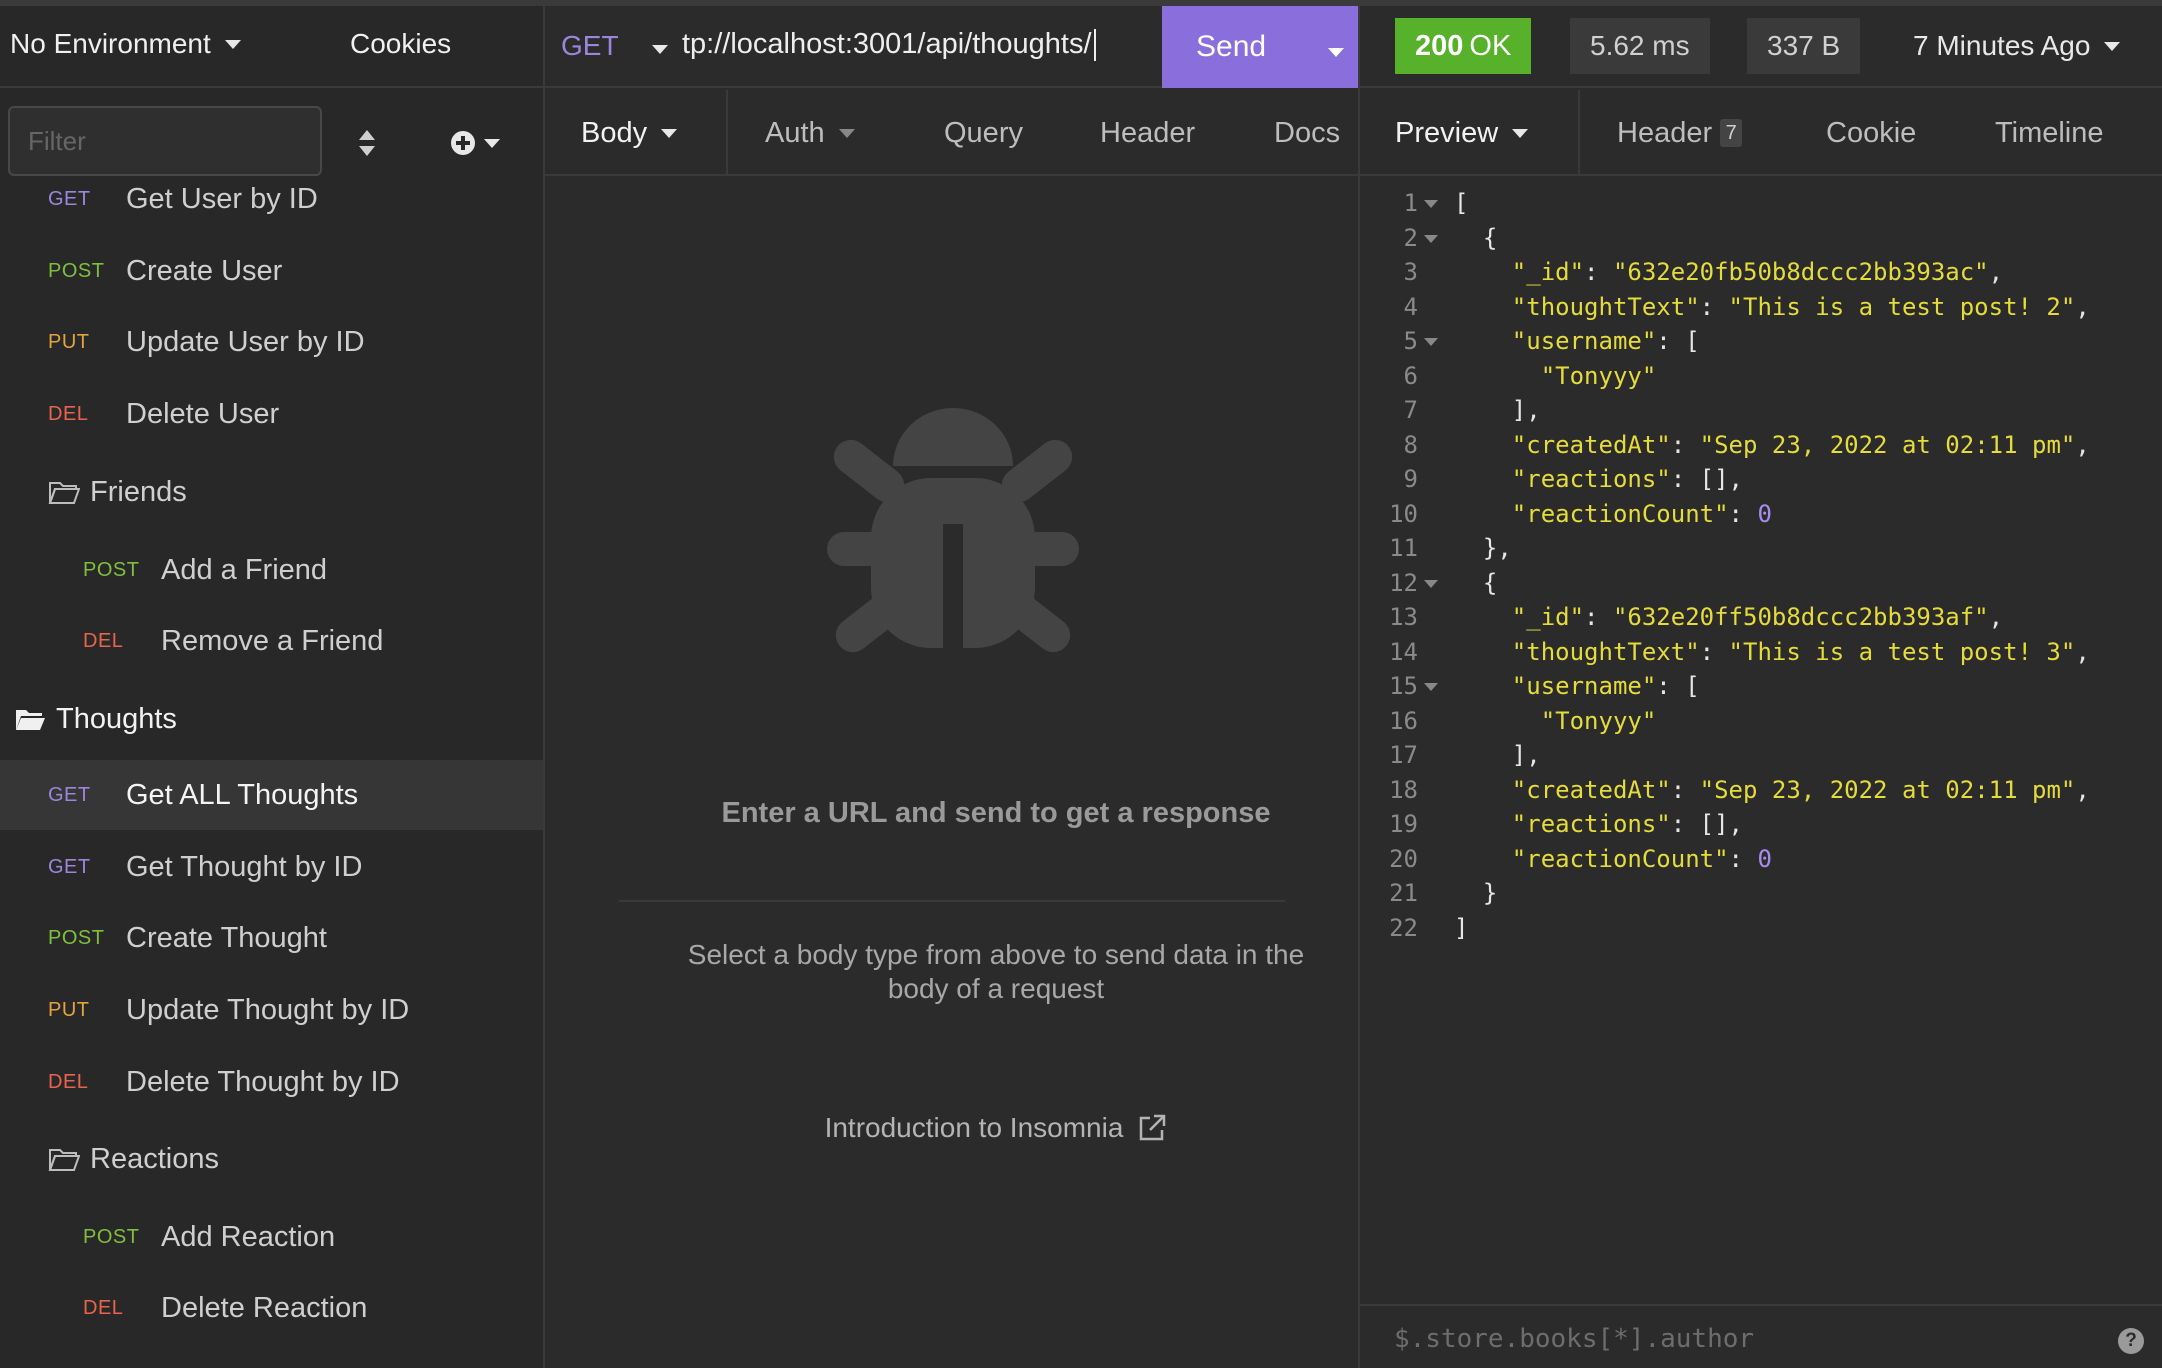  I want to click on status-code: 200, so click(1439, 45).